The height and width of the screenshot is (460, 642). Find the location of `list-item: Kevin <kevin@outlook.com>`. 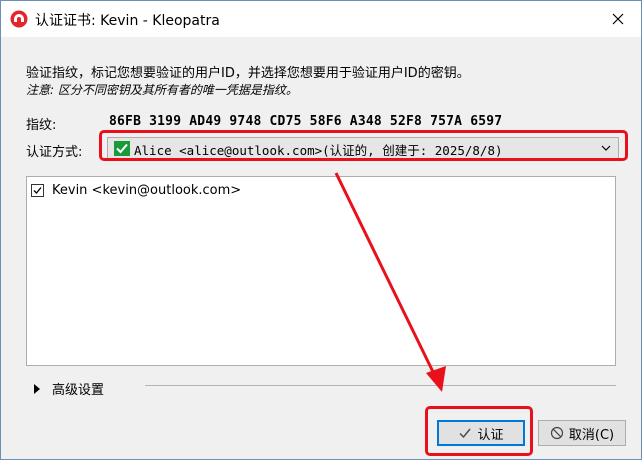

list-item: Kevin <kevin@outlook.com> is located at coordinates (136, 190).